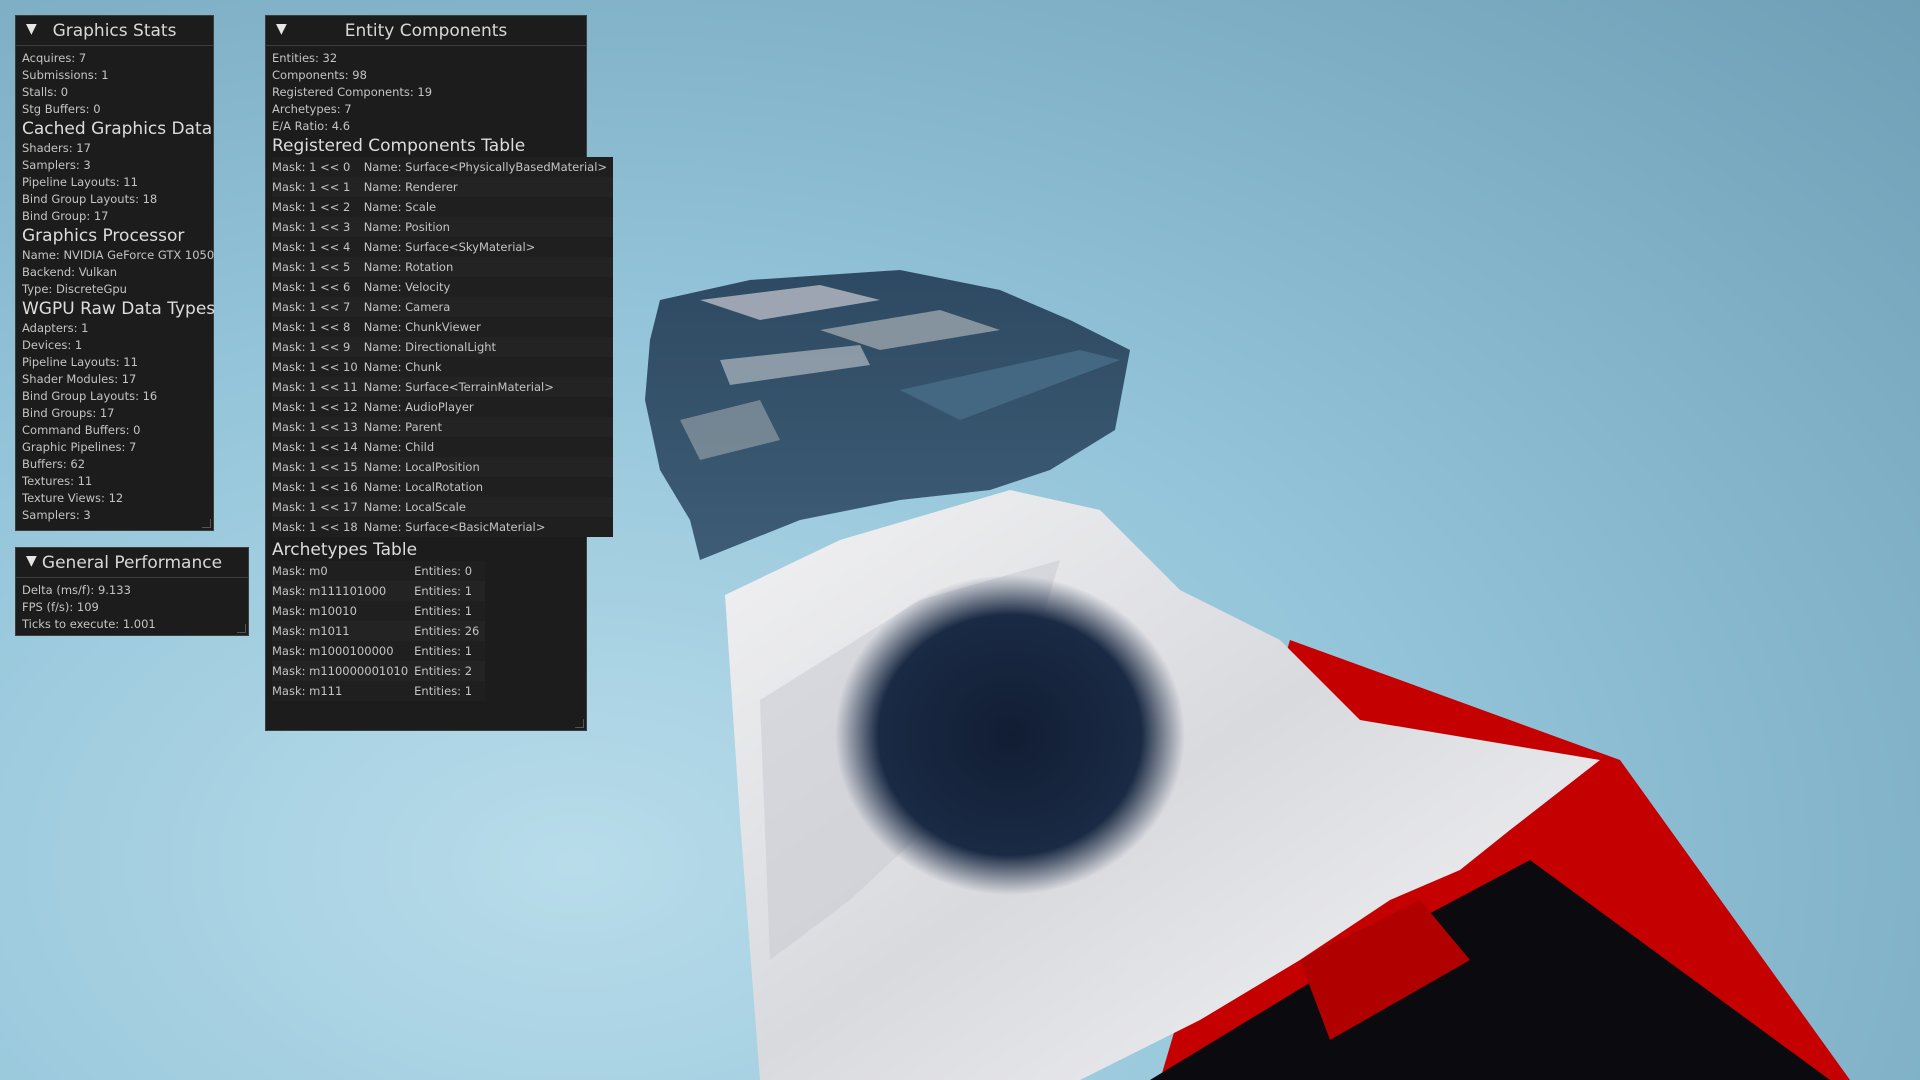  What do you see at coordinates (81, 430) in the screenshot?
I see `stat-line: Command Buffers: 0` at bounding box center [81, 430].